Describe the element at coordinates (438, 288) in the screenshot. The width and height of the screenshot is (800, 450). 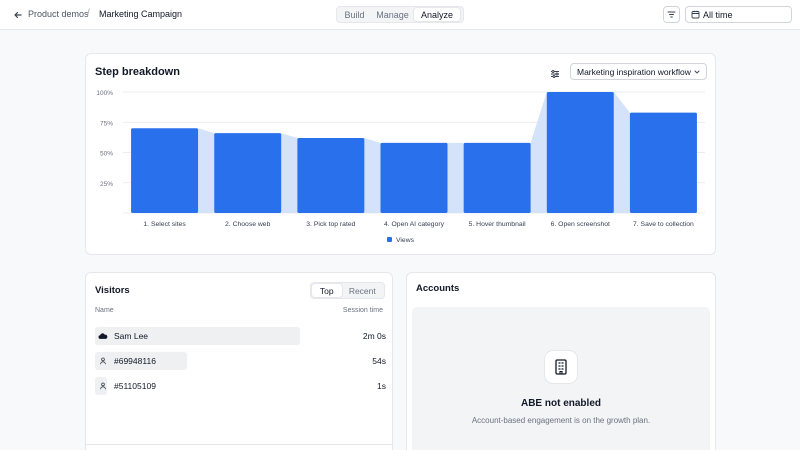
I see `accounts-title: Accounts` at that location.